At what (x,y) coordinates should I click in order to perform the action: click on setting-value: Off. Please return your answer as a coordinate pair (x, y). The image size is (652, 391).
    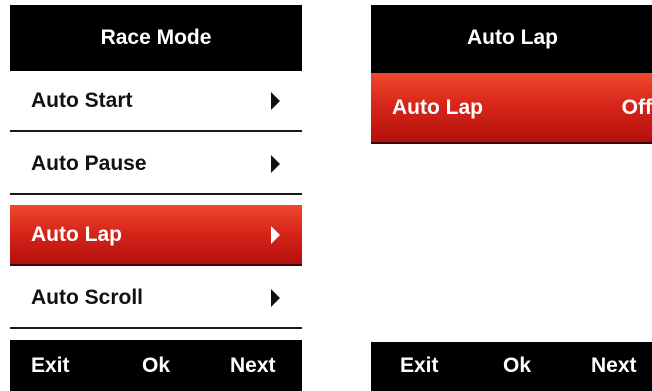
    Looking at the image, I should click on (636, 107).